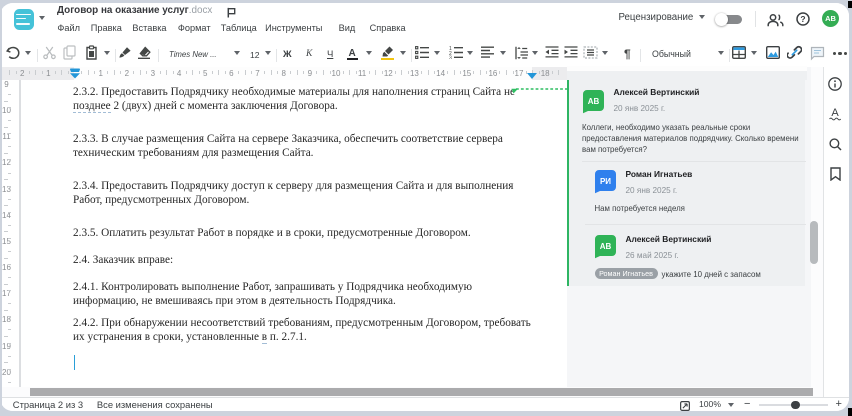 The height and width of the screenshot is (416, 852). What do you see at coordinates (604, 181) in the screenshot?
I see `svg-text: РИ` at bounding box center [604, 181].